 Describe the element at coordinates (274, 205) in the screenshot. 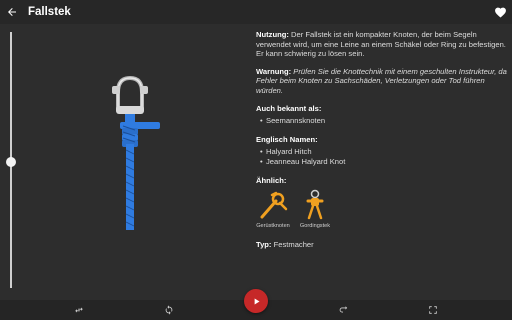

I see `geruestknoten-thumbnail` at that location.